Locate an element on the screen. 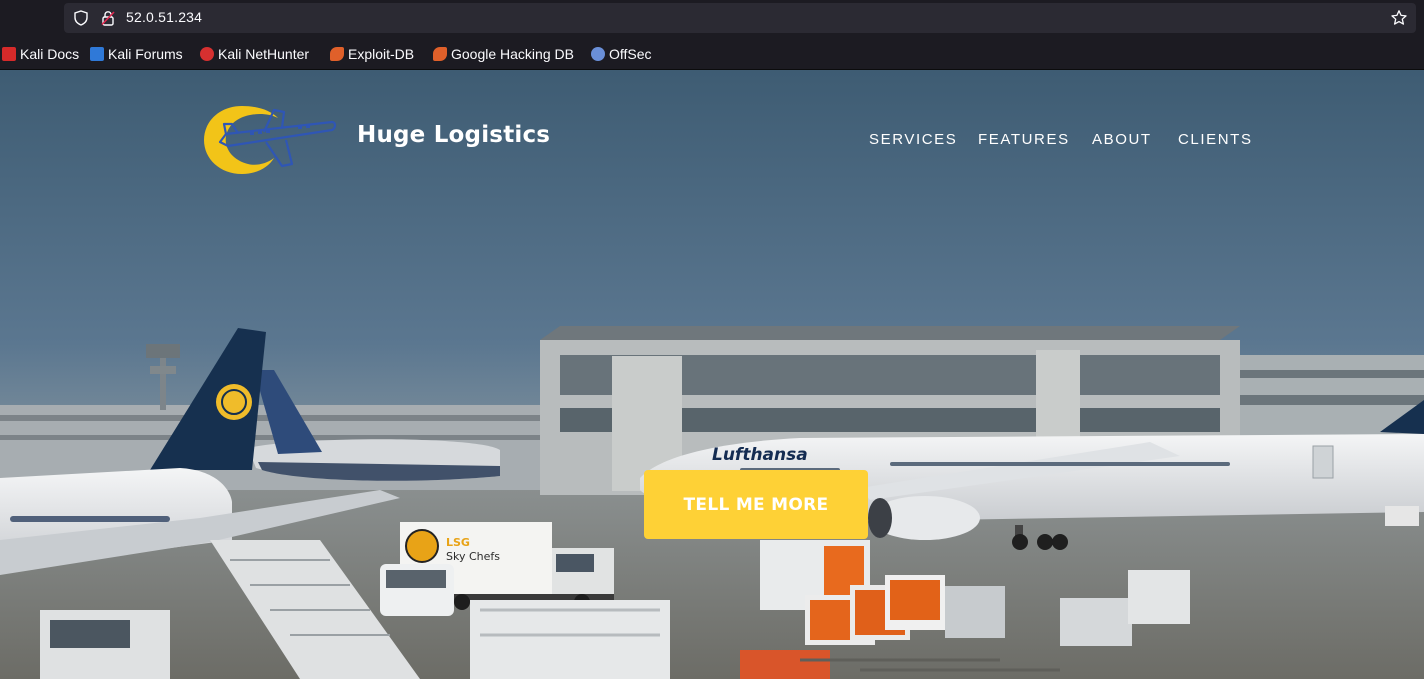 Image resolution: width=1424 pixels, height=679 pixels. bookmark-exploit-db: Exploit-DB is located at coordinates (372, 54).